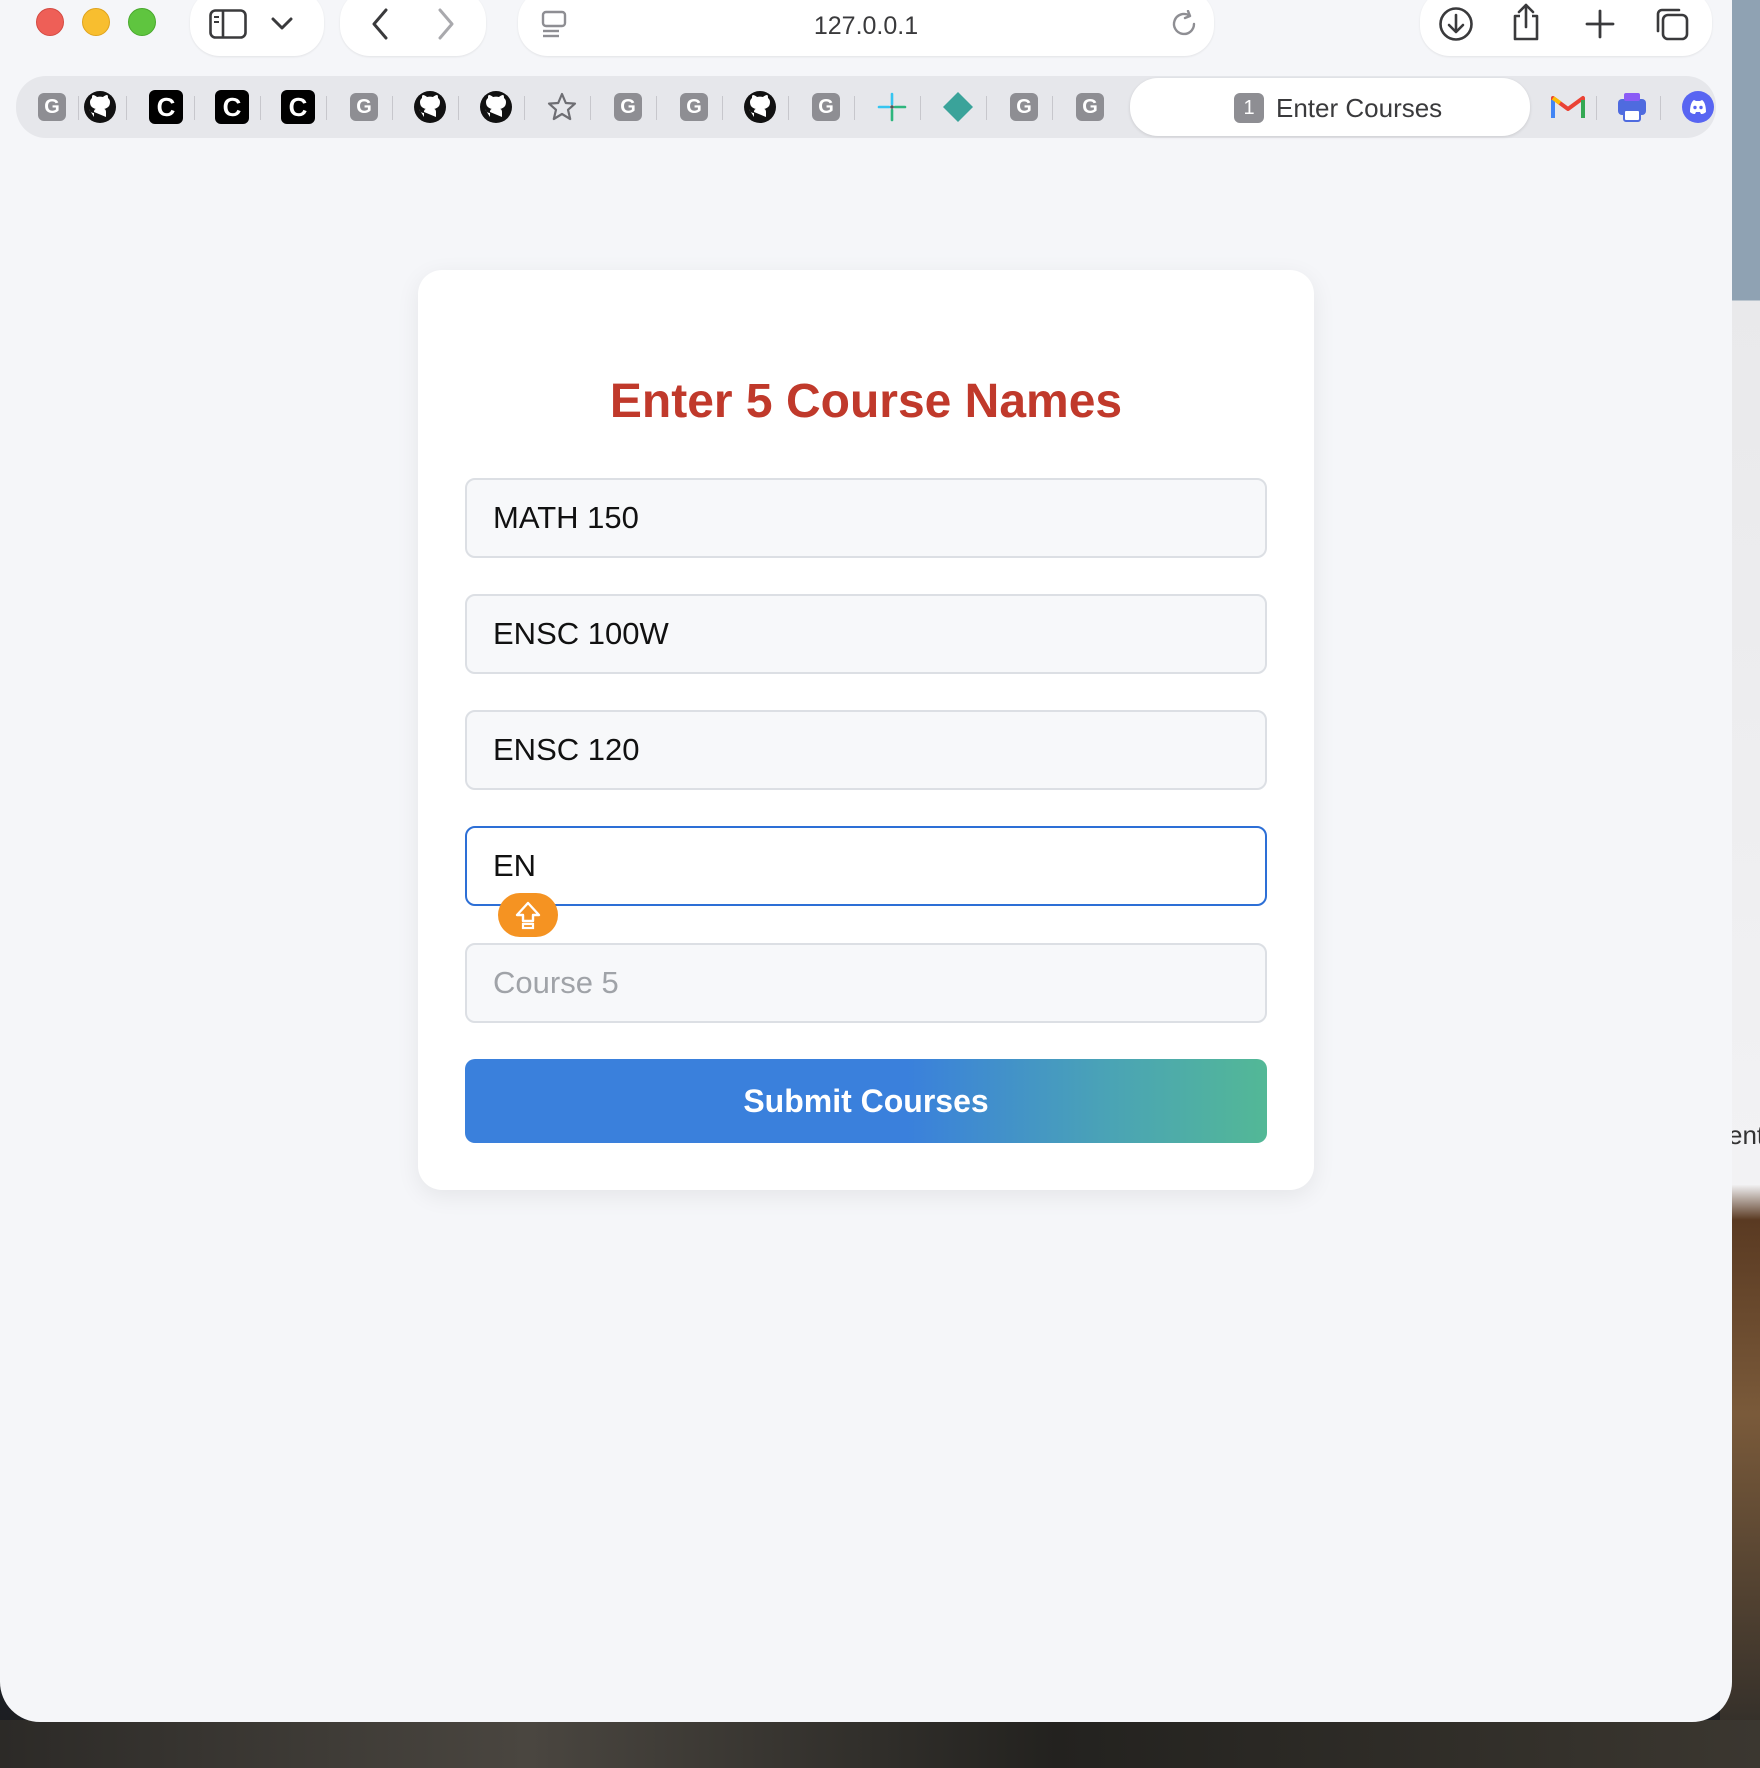  I want to click on course-2-input, so click(866, 634).